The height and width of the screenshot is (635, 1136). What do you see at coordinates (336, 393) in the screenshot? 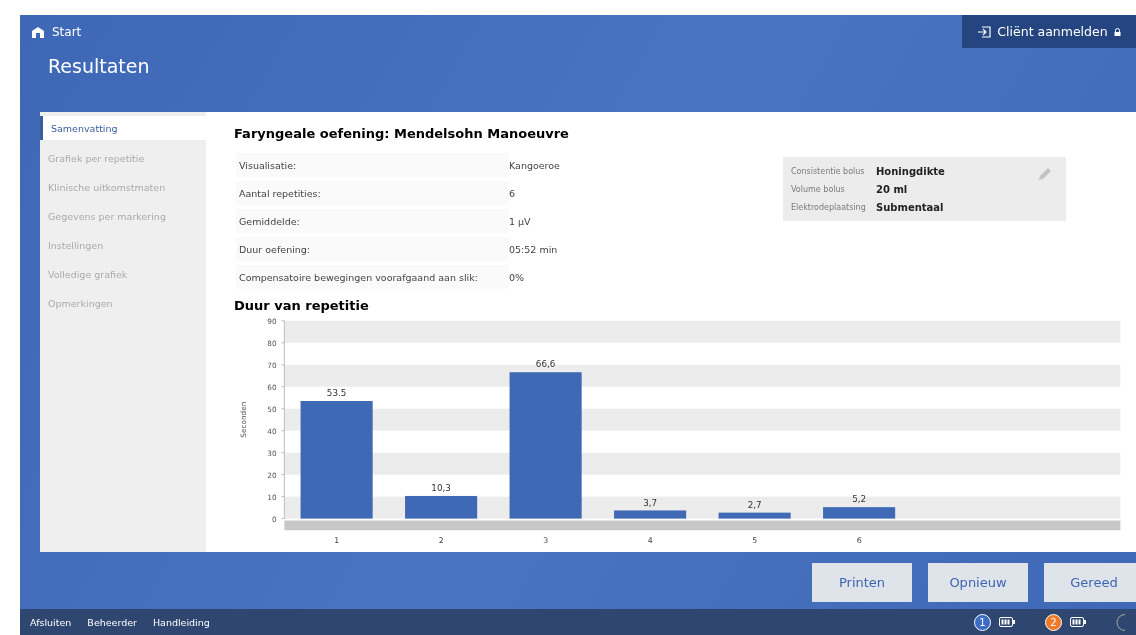
I see `value-label: 53.5` at bounding box center [336, 393].